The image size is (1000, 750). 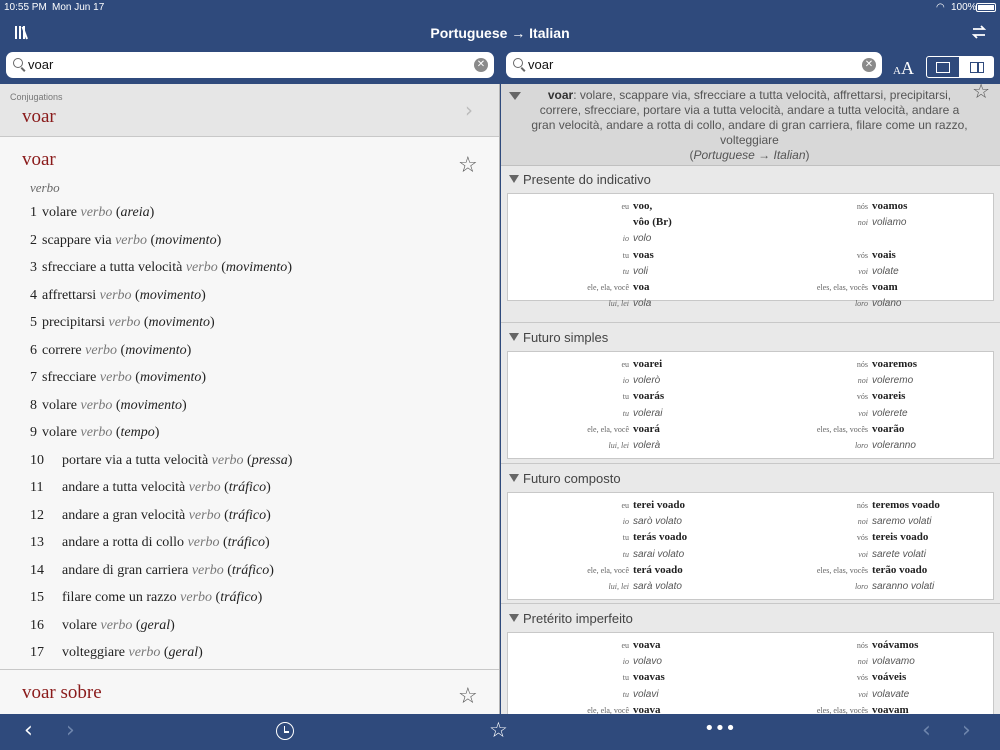 What do you see at coordinates (889, 677) in the screenshot?
I see `verb-form: voáveis` at bounding box center [889, 677].